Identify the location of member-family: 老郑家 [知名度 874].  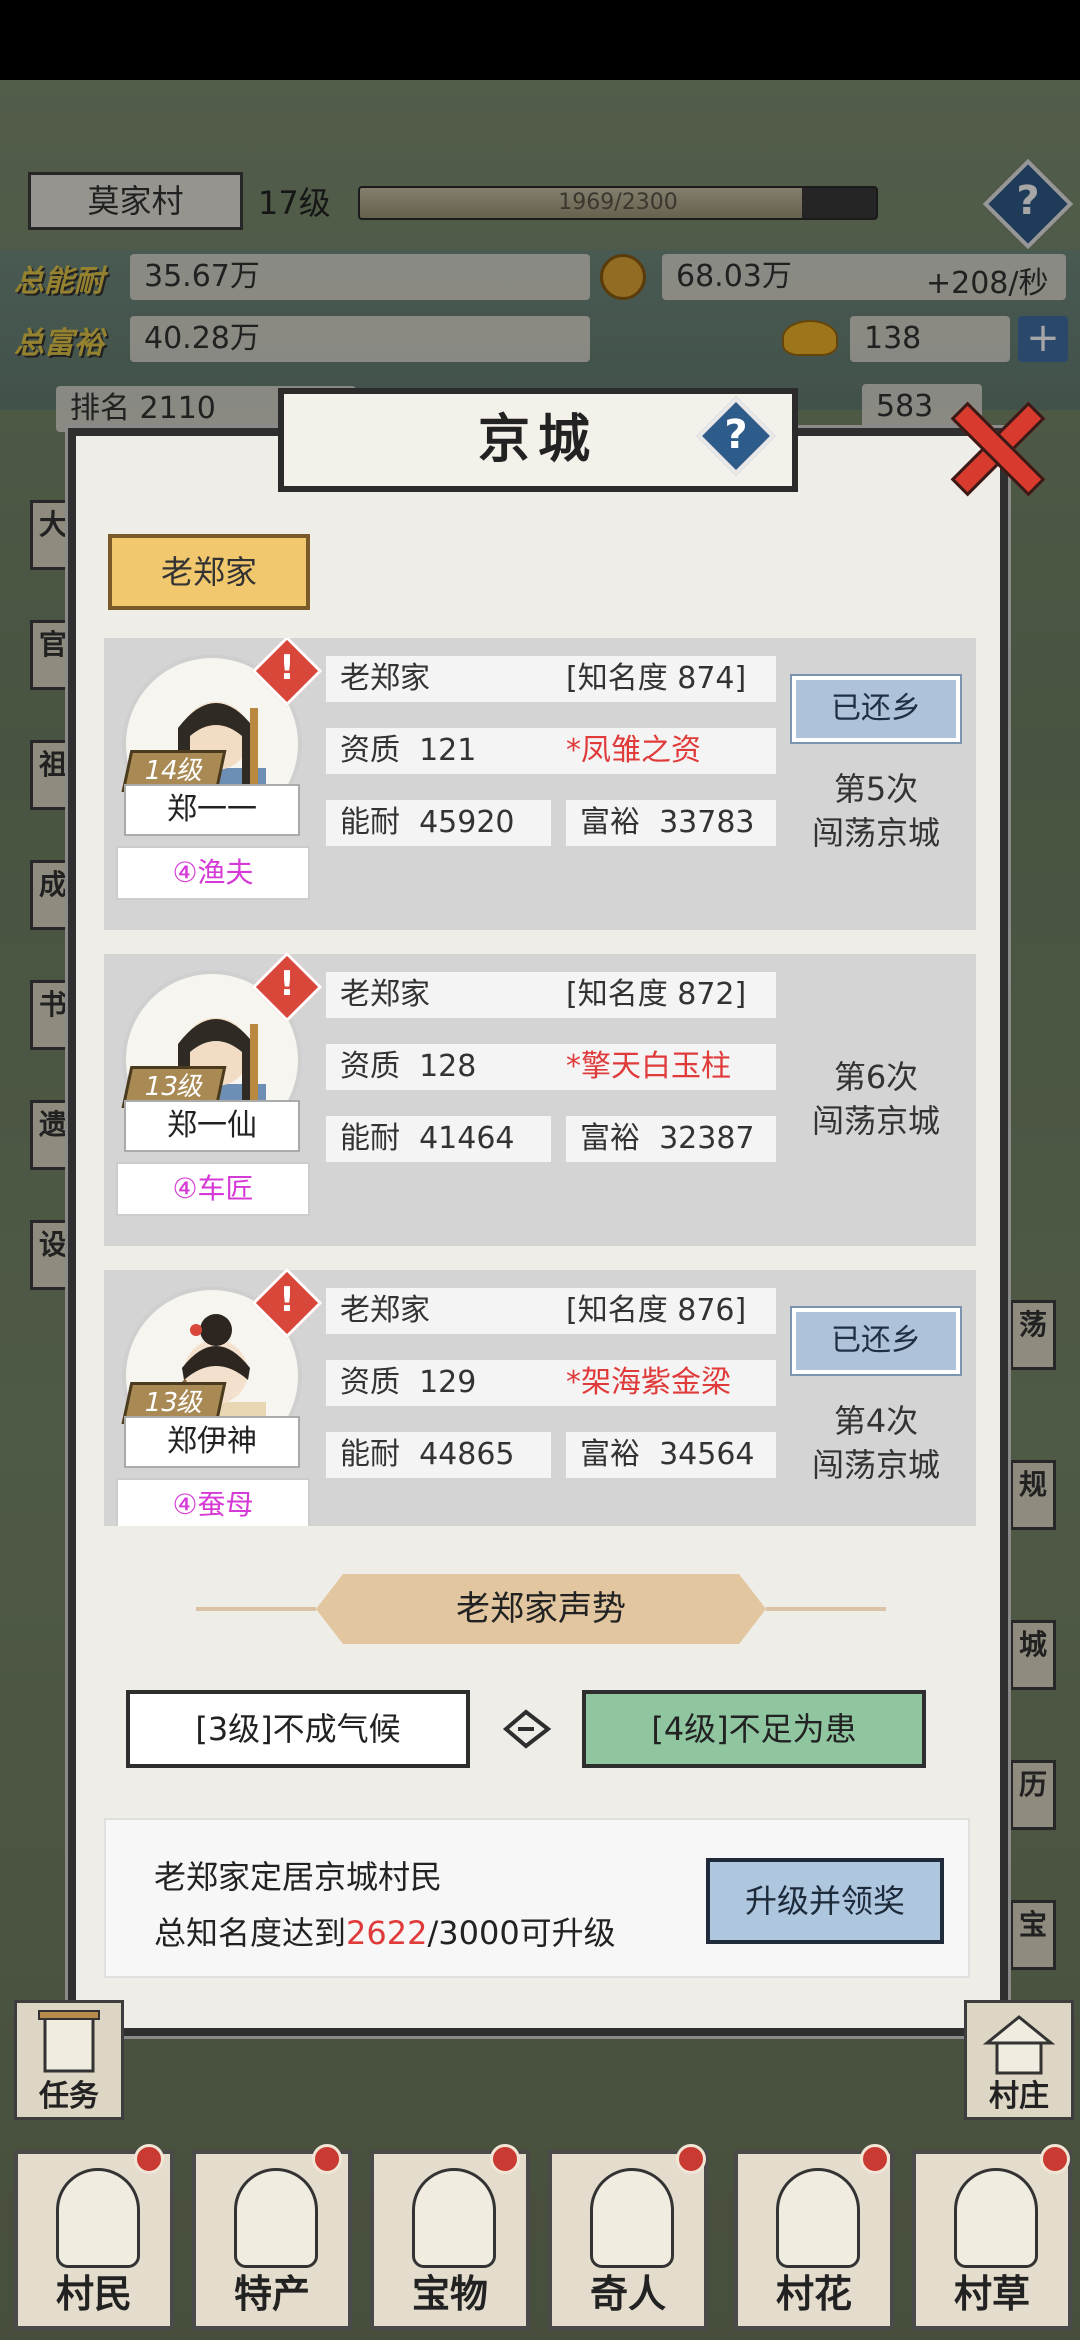
(551, 679).